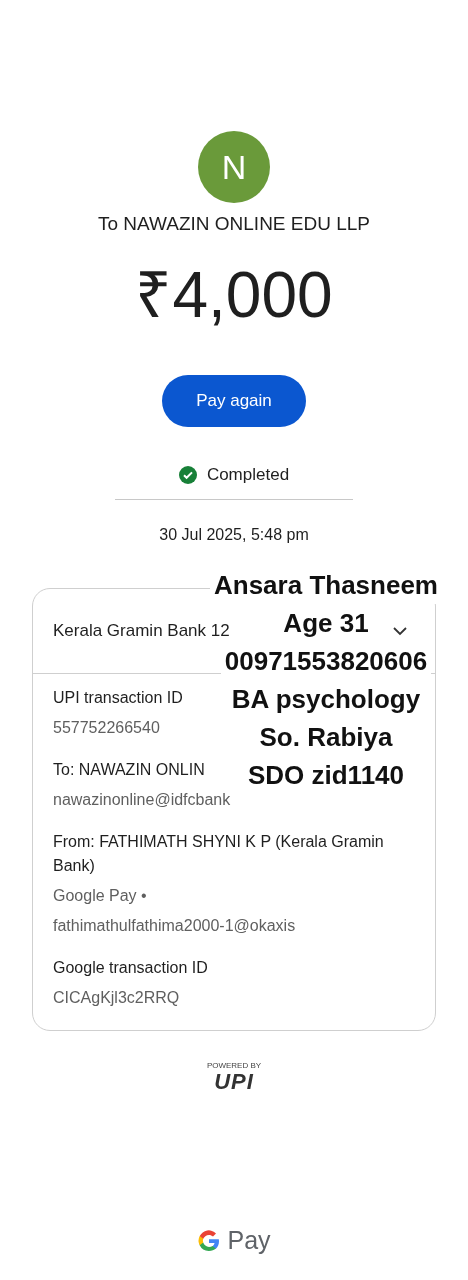 The height and width of the screenshot is (1280, 468). I want to click on pay-wordmark: Pay, so click(249, 1240).